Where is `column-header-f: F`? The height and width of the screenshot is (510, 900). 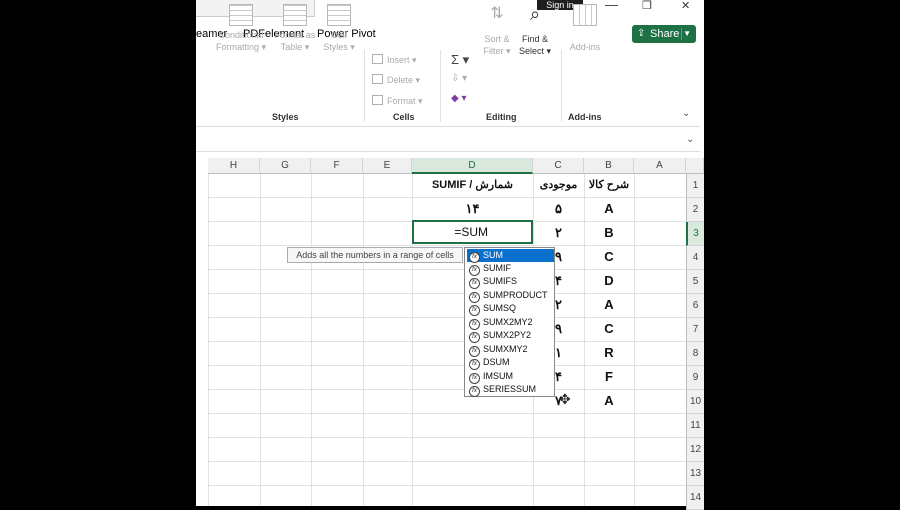
column-header-f: F is located at coordinates (337, 166).